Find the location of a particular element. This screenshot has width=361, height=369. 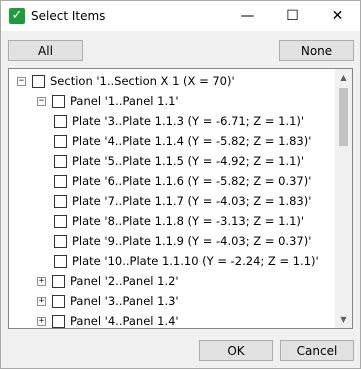

title-bar: ✓ Select Items — ☐ ✕ is located at coordinates (180, 16).